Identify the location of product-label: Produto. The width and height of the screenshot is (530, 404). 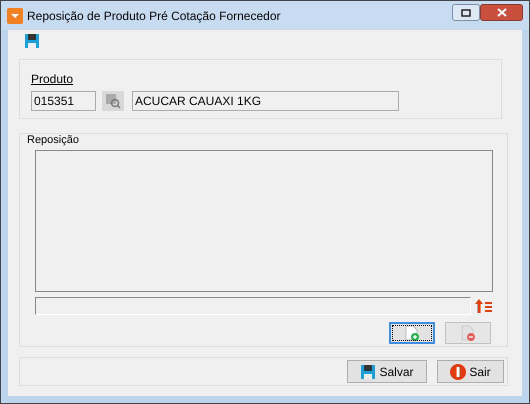
(52, 79).